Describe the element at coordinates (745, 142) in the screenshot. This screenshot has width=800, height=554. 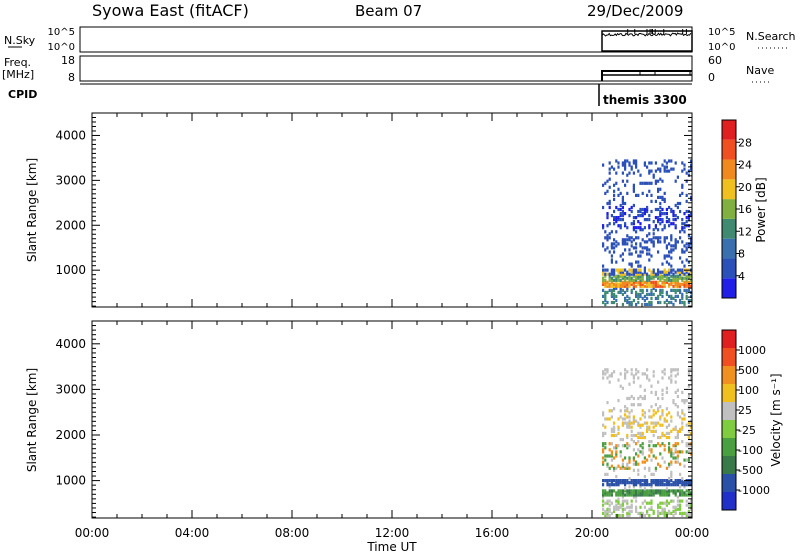
I see `colorbar-tick-label: 28` at that location.